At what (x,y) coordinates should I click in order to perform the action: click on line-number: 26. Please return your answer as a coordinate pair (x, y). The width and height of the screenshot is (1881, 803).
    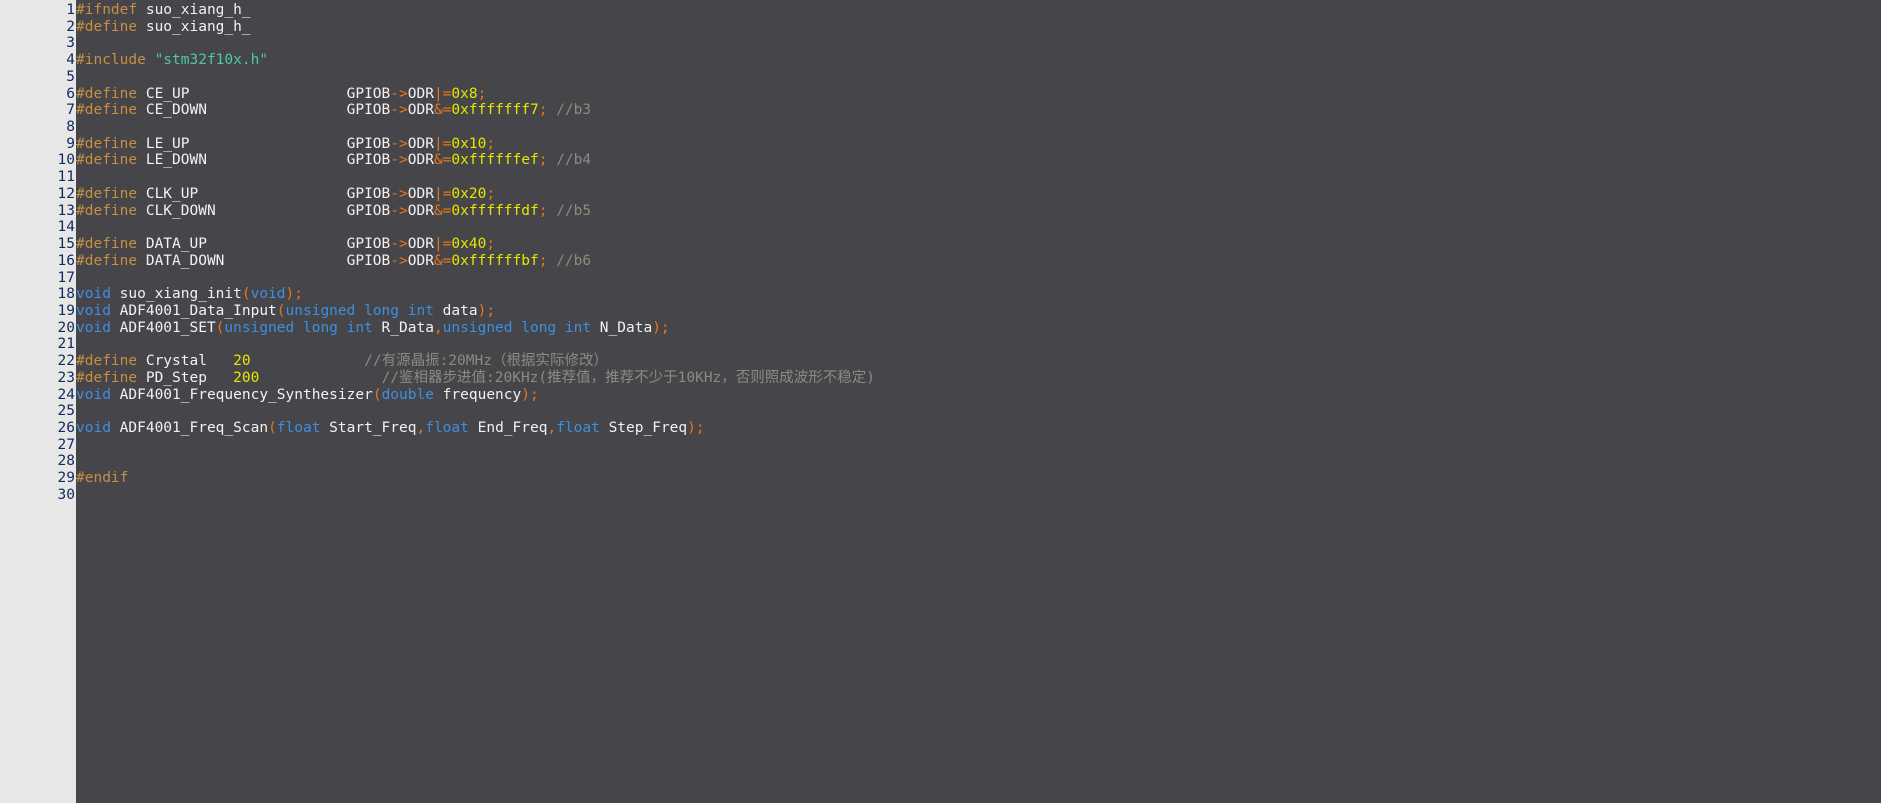
    Looking at the image, I should click on (66, 427).